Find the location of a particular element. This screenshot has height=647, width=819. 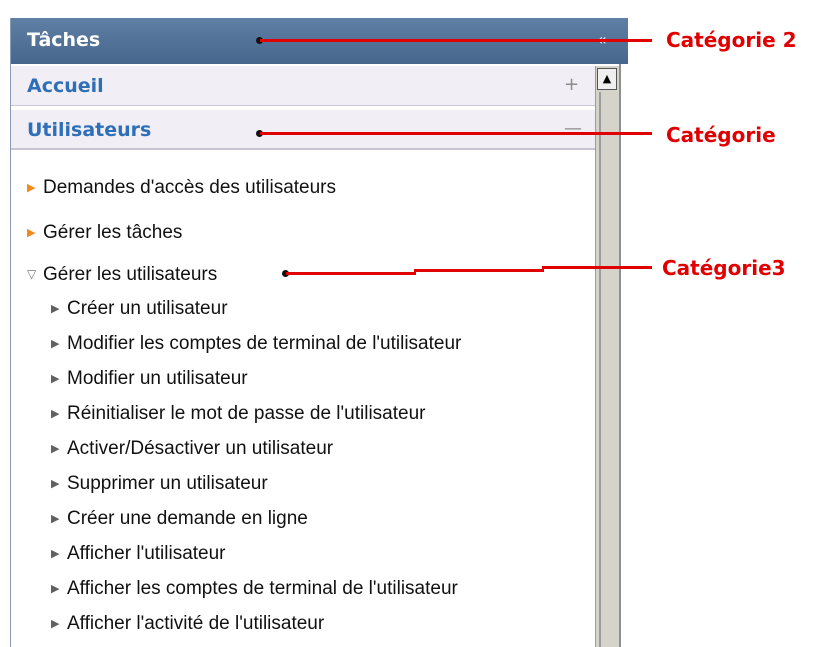

tree-item-label: Demandes d'accès des utilisateurs is located at coordinates (189, 187).